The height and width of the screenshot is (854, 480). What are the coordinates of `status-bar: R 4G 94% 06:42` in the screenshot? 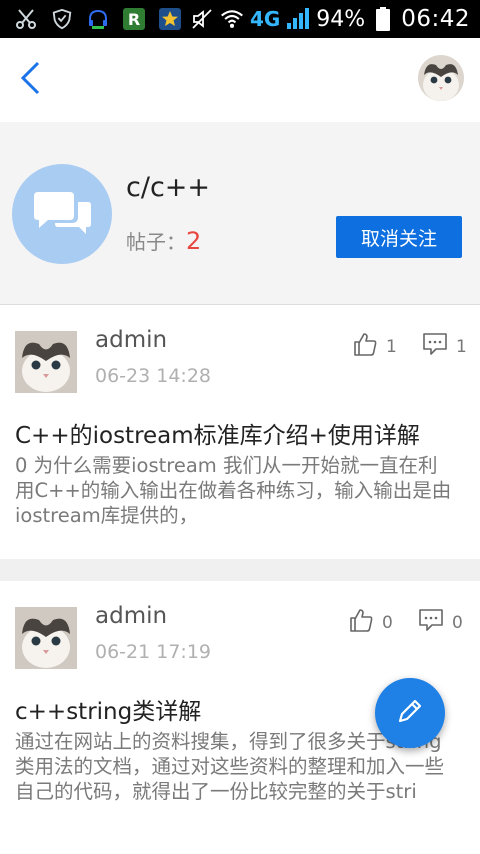 It's located at (240, 19).